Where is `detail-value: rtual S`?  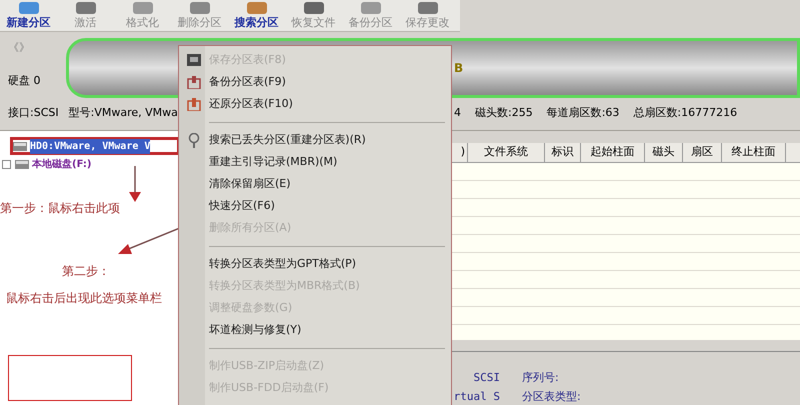
detail-value: rtual S is located at coordinates (477, 396).